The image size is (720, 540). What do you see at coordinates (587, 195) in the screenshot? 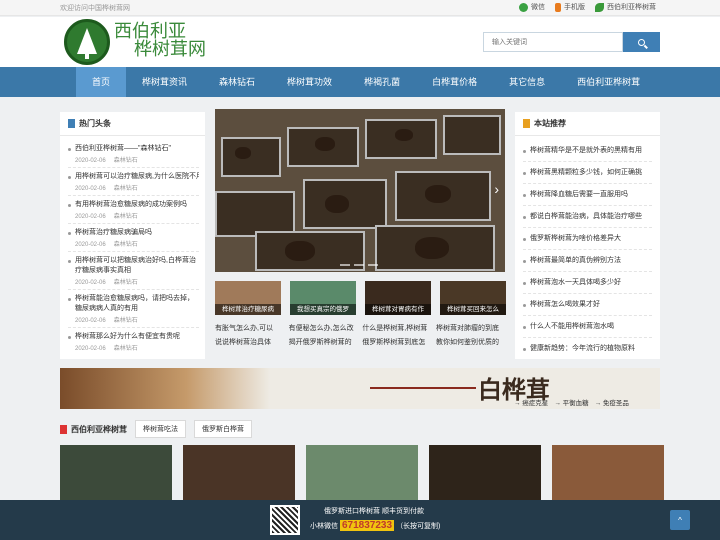
I see `list-item: 桦树茸降血糖后需要一直服用吗` at bounding box center [587, 195].